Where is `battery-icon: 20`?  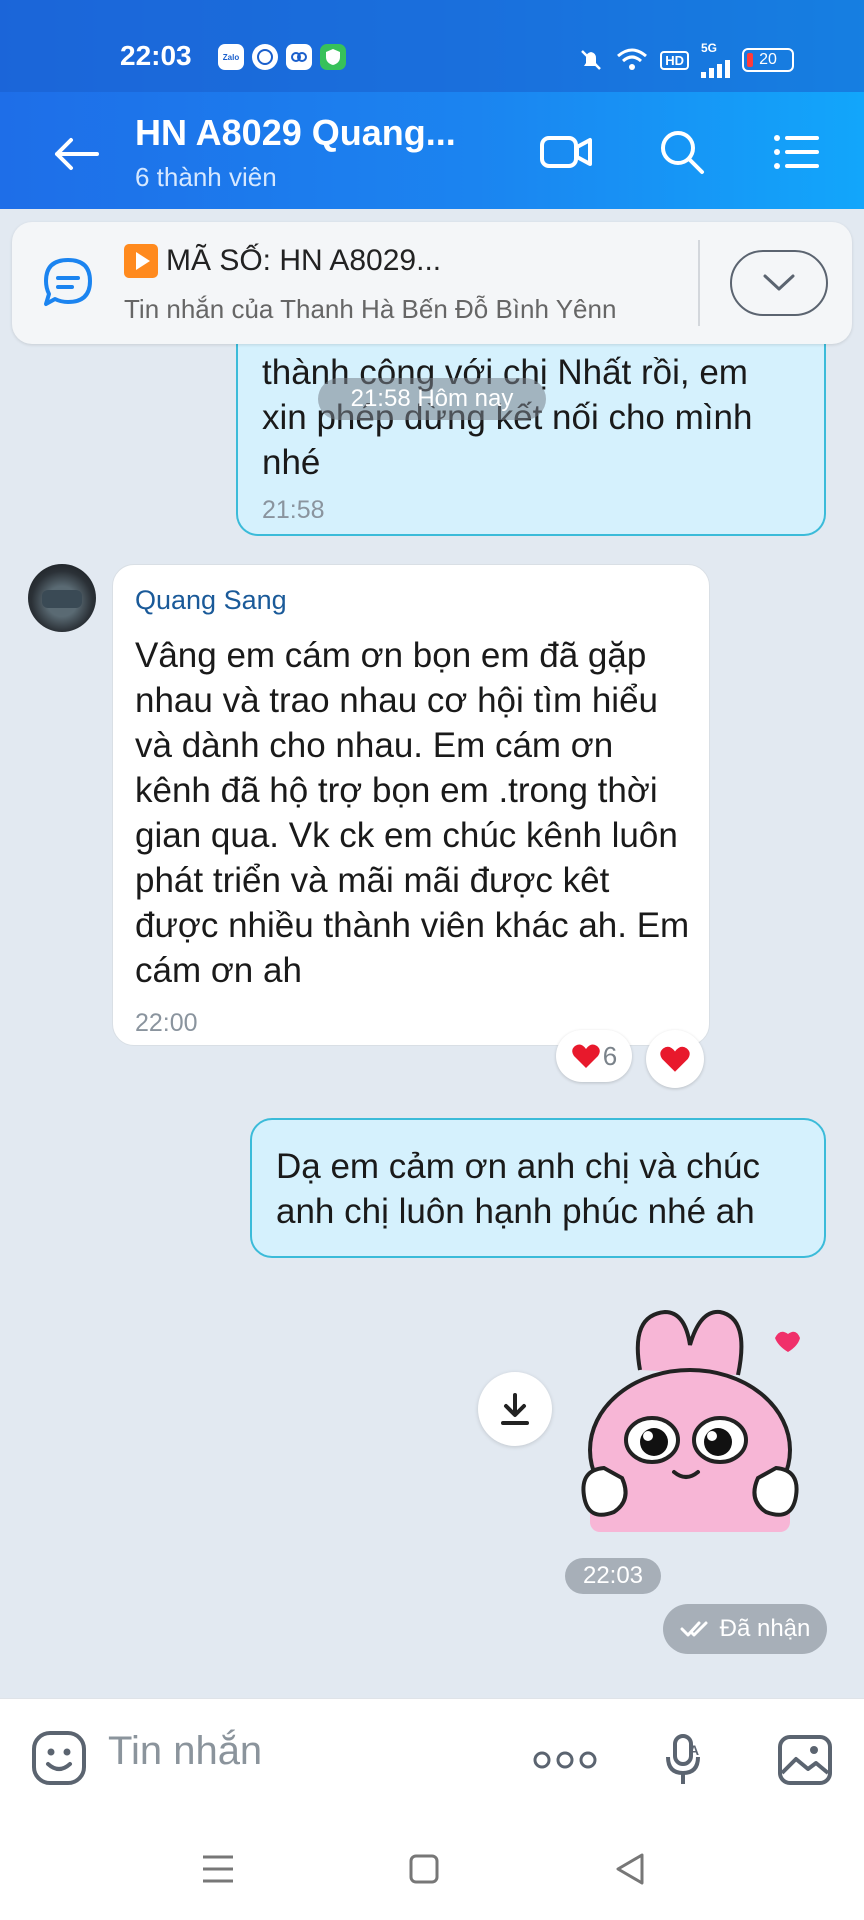 battery-icon: 20 is located at coordinates (768, 60).